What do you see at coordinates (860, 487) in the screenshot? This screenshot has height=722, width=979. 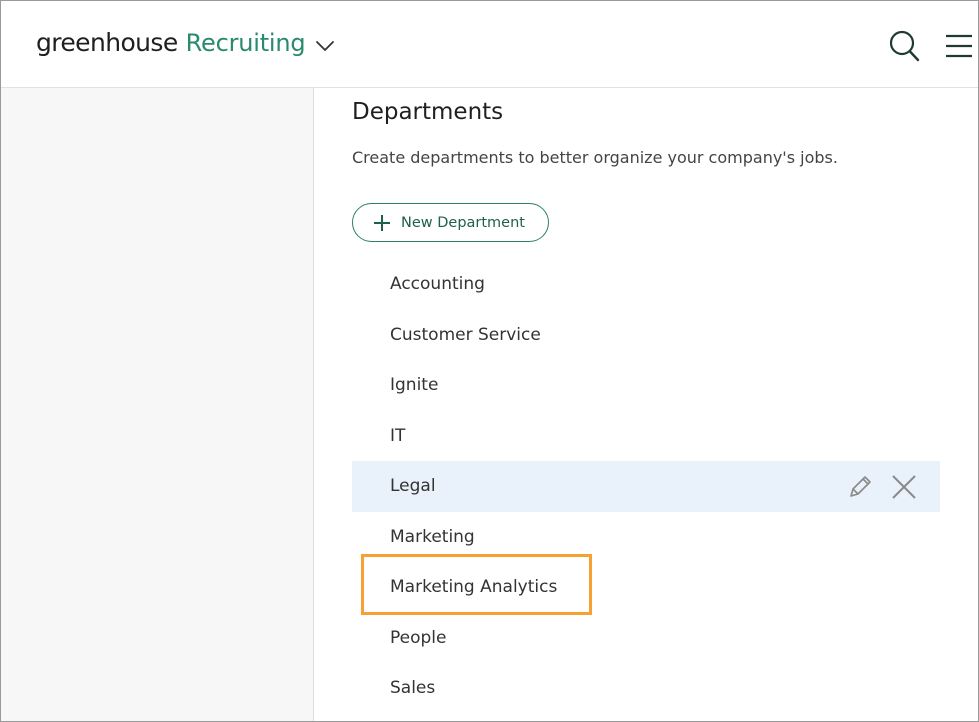 I see `pencil-icon` at bounding box center [860, 487].